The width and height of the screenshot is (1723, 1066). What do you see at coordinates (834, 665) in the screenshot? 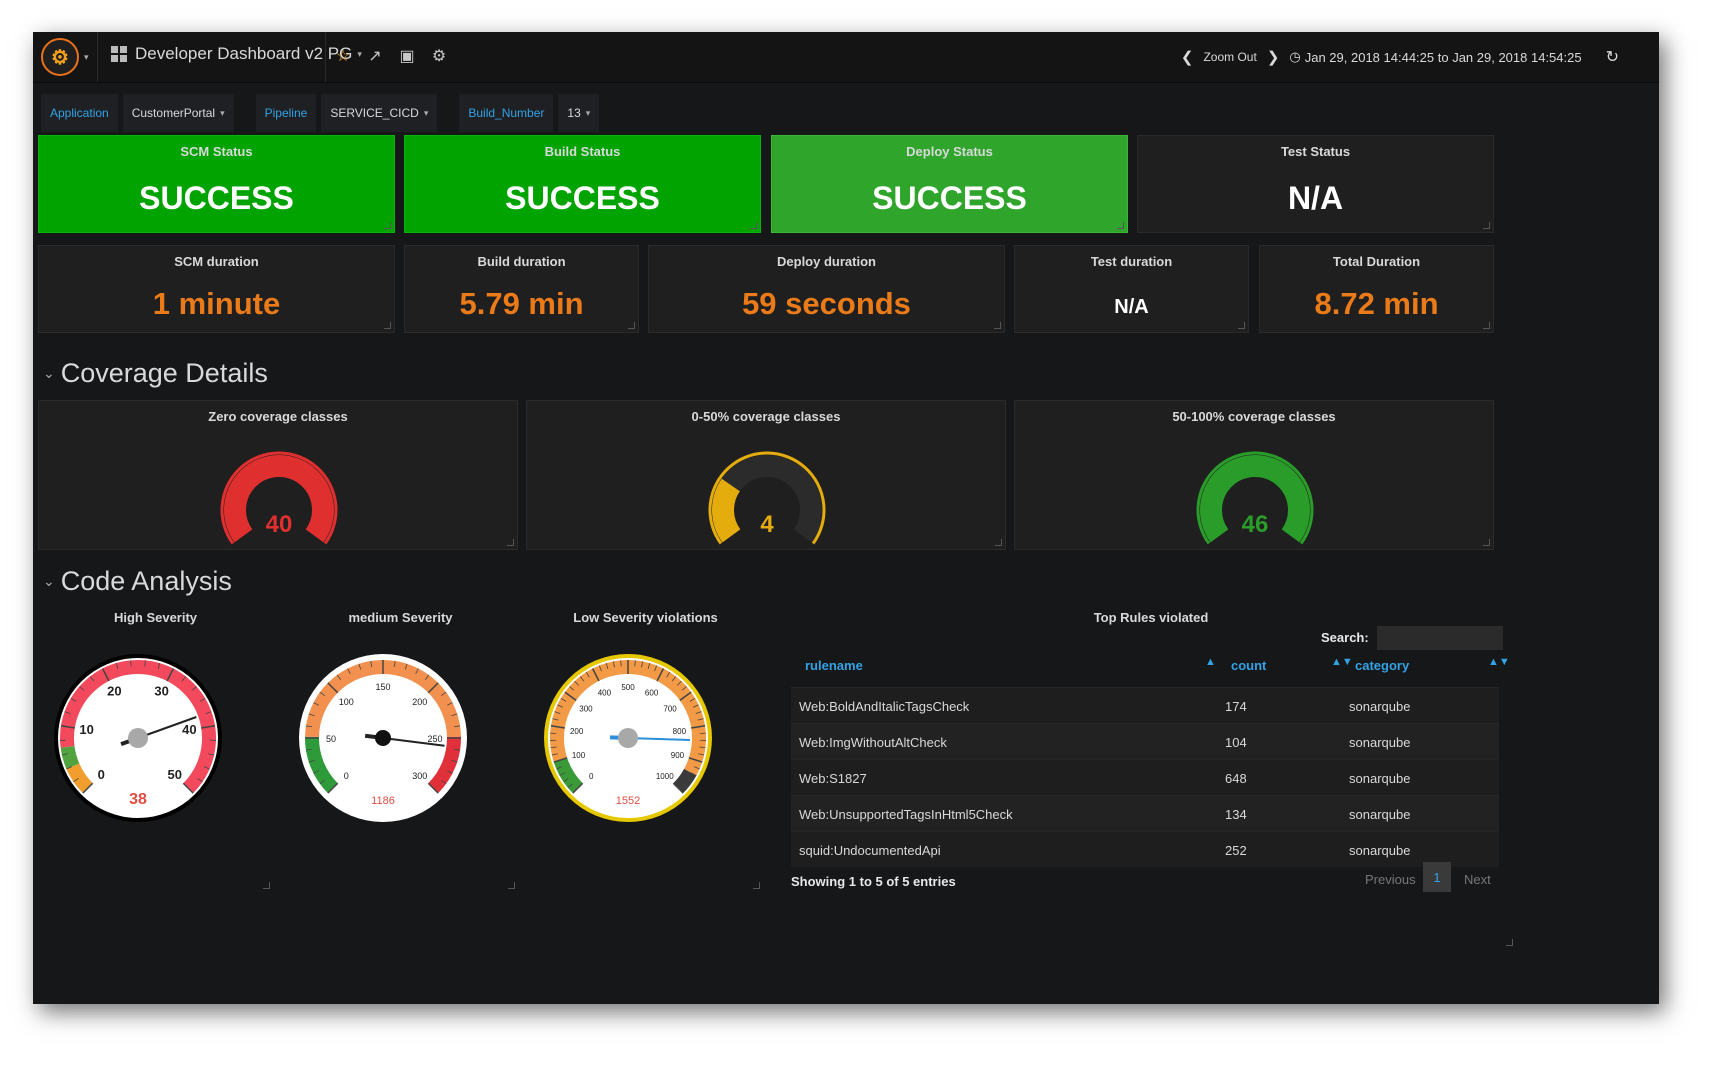
I see `column-header-rulename: rulename` at bounding box center [834, 665].